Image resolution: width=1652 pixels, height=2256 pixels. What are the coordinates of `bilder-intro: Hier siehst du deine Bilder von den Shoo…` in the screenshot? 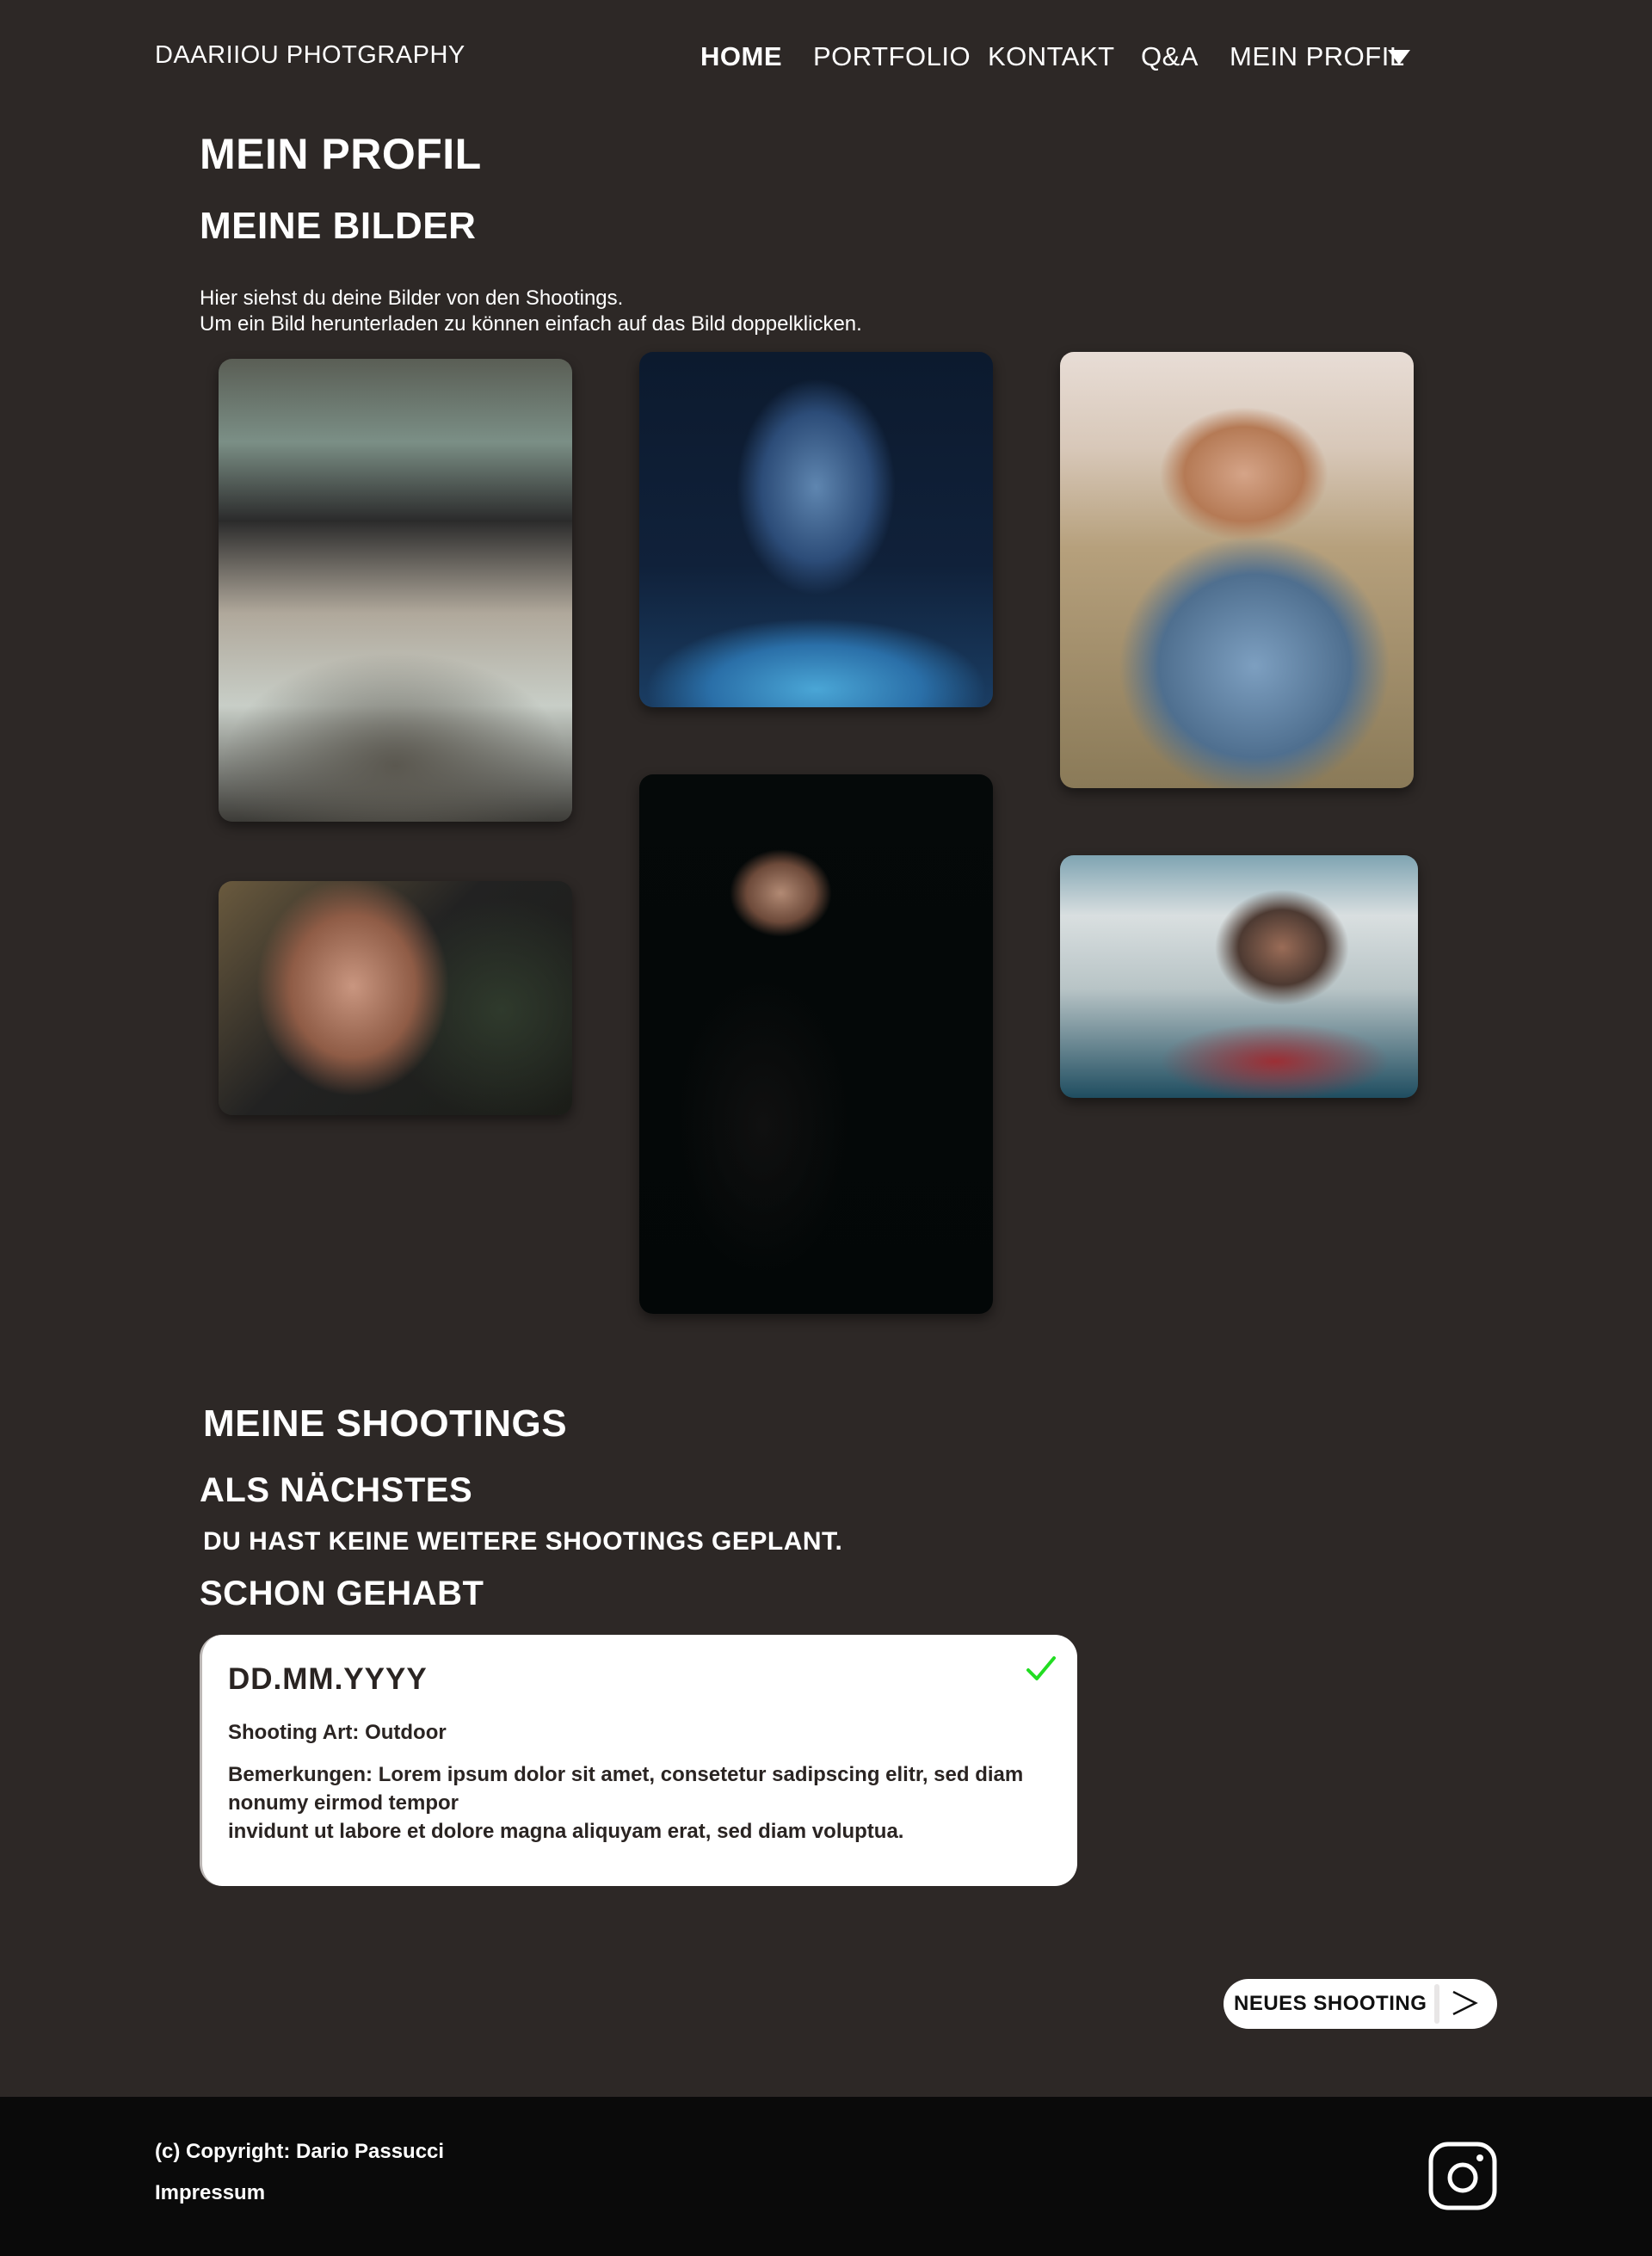 It's located at (531, 311).